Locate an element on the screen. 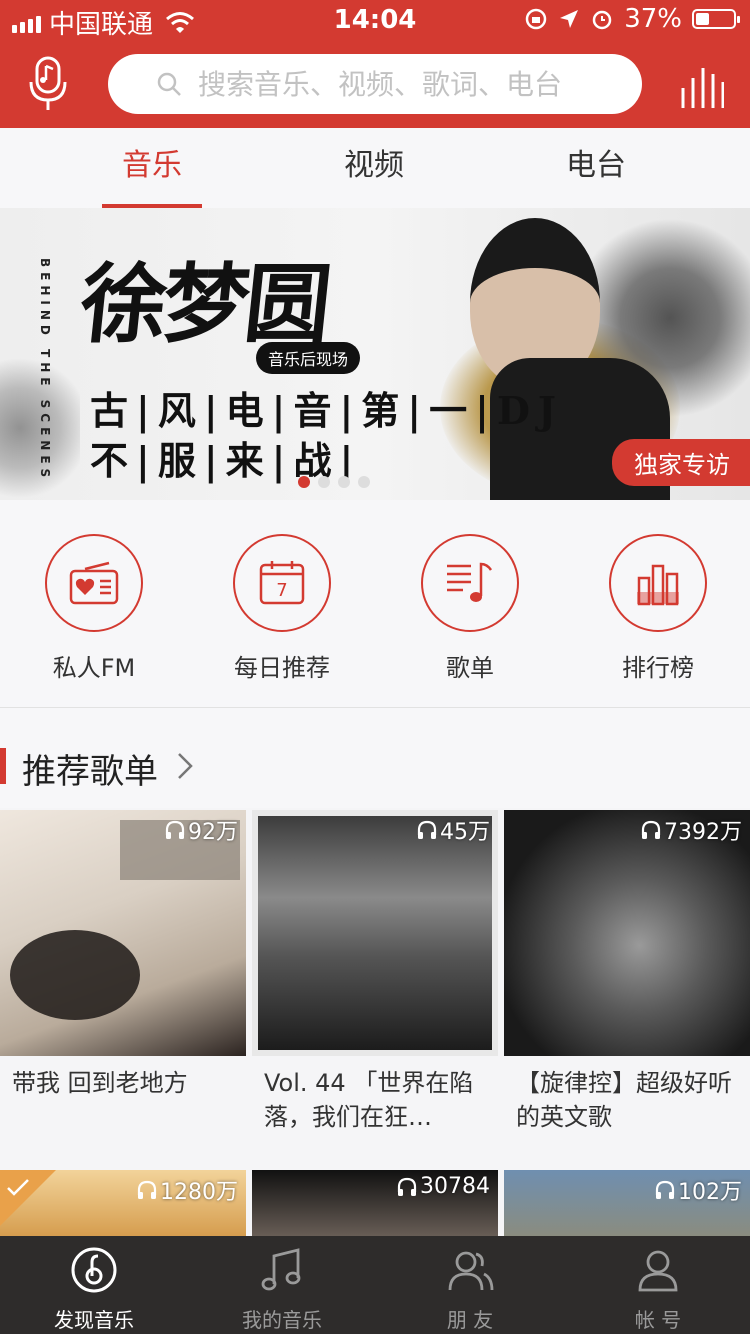 The image size is (750, 1334). friends-icon is located at coordinates (471, 1271).